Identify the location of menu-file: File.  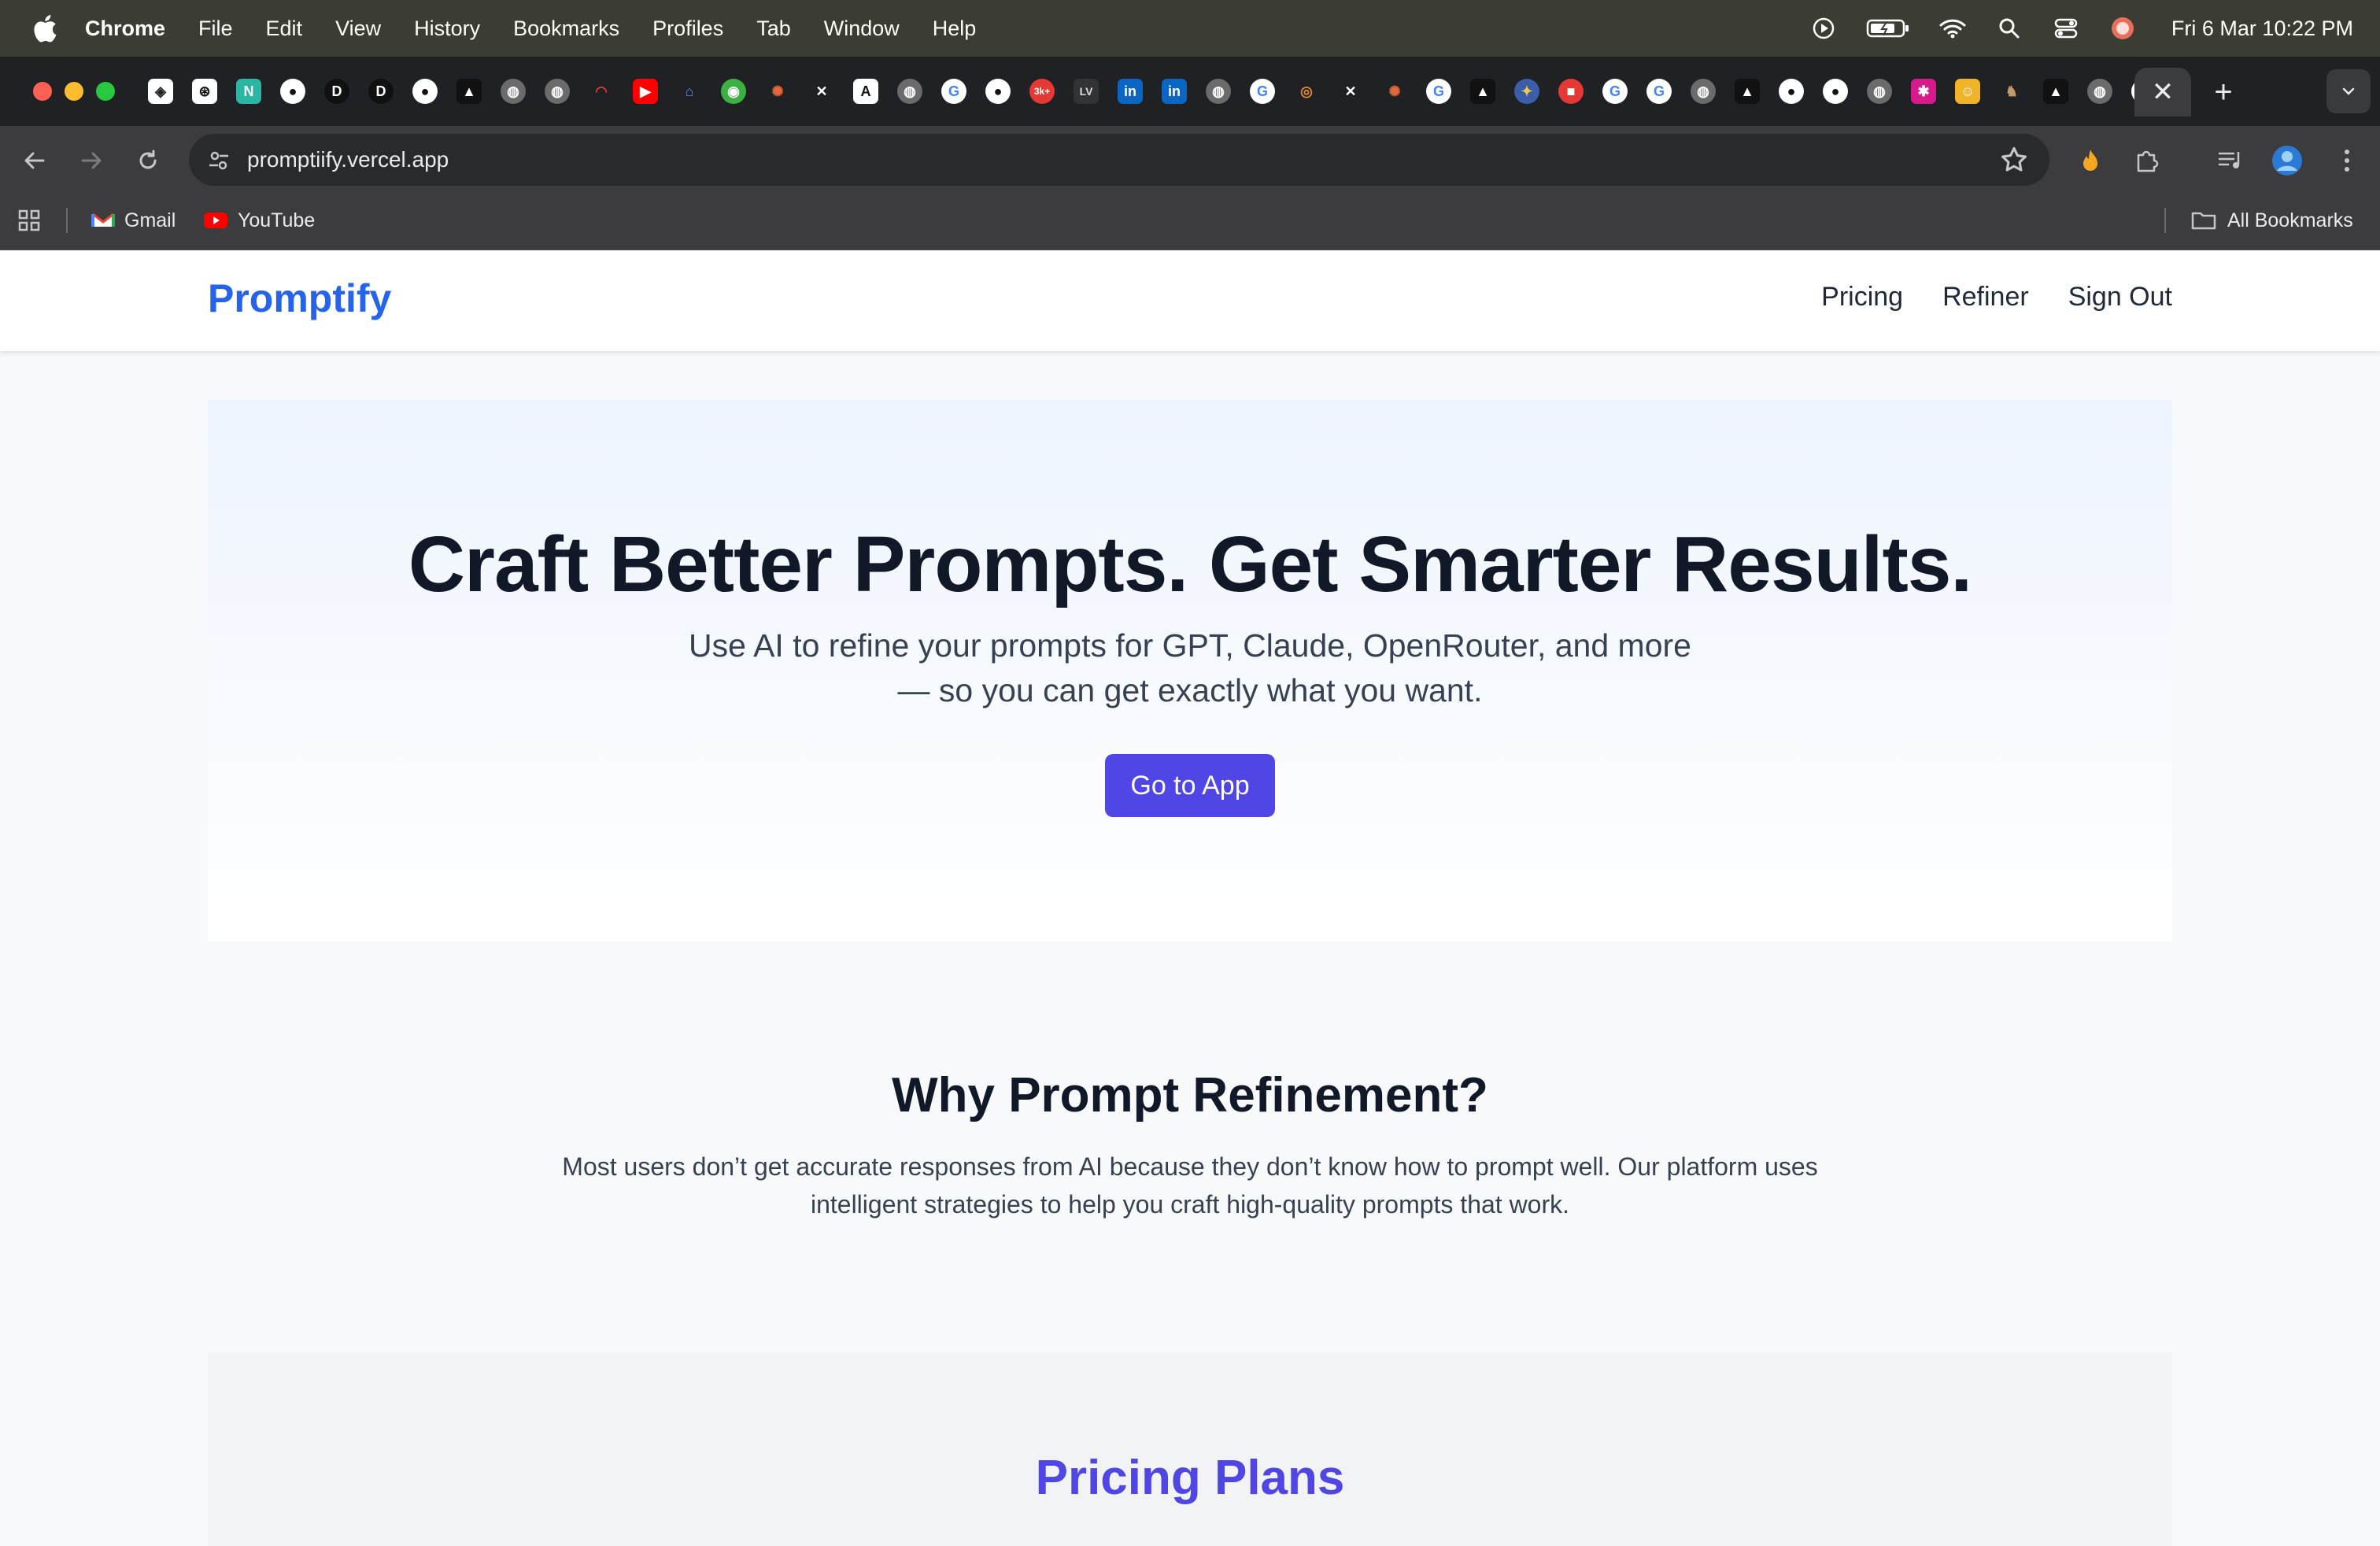
(216, 29).